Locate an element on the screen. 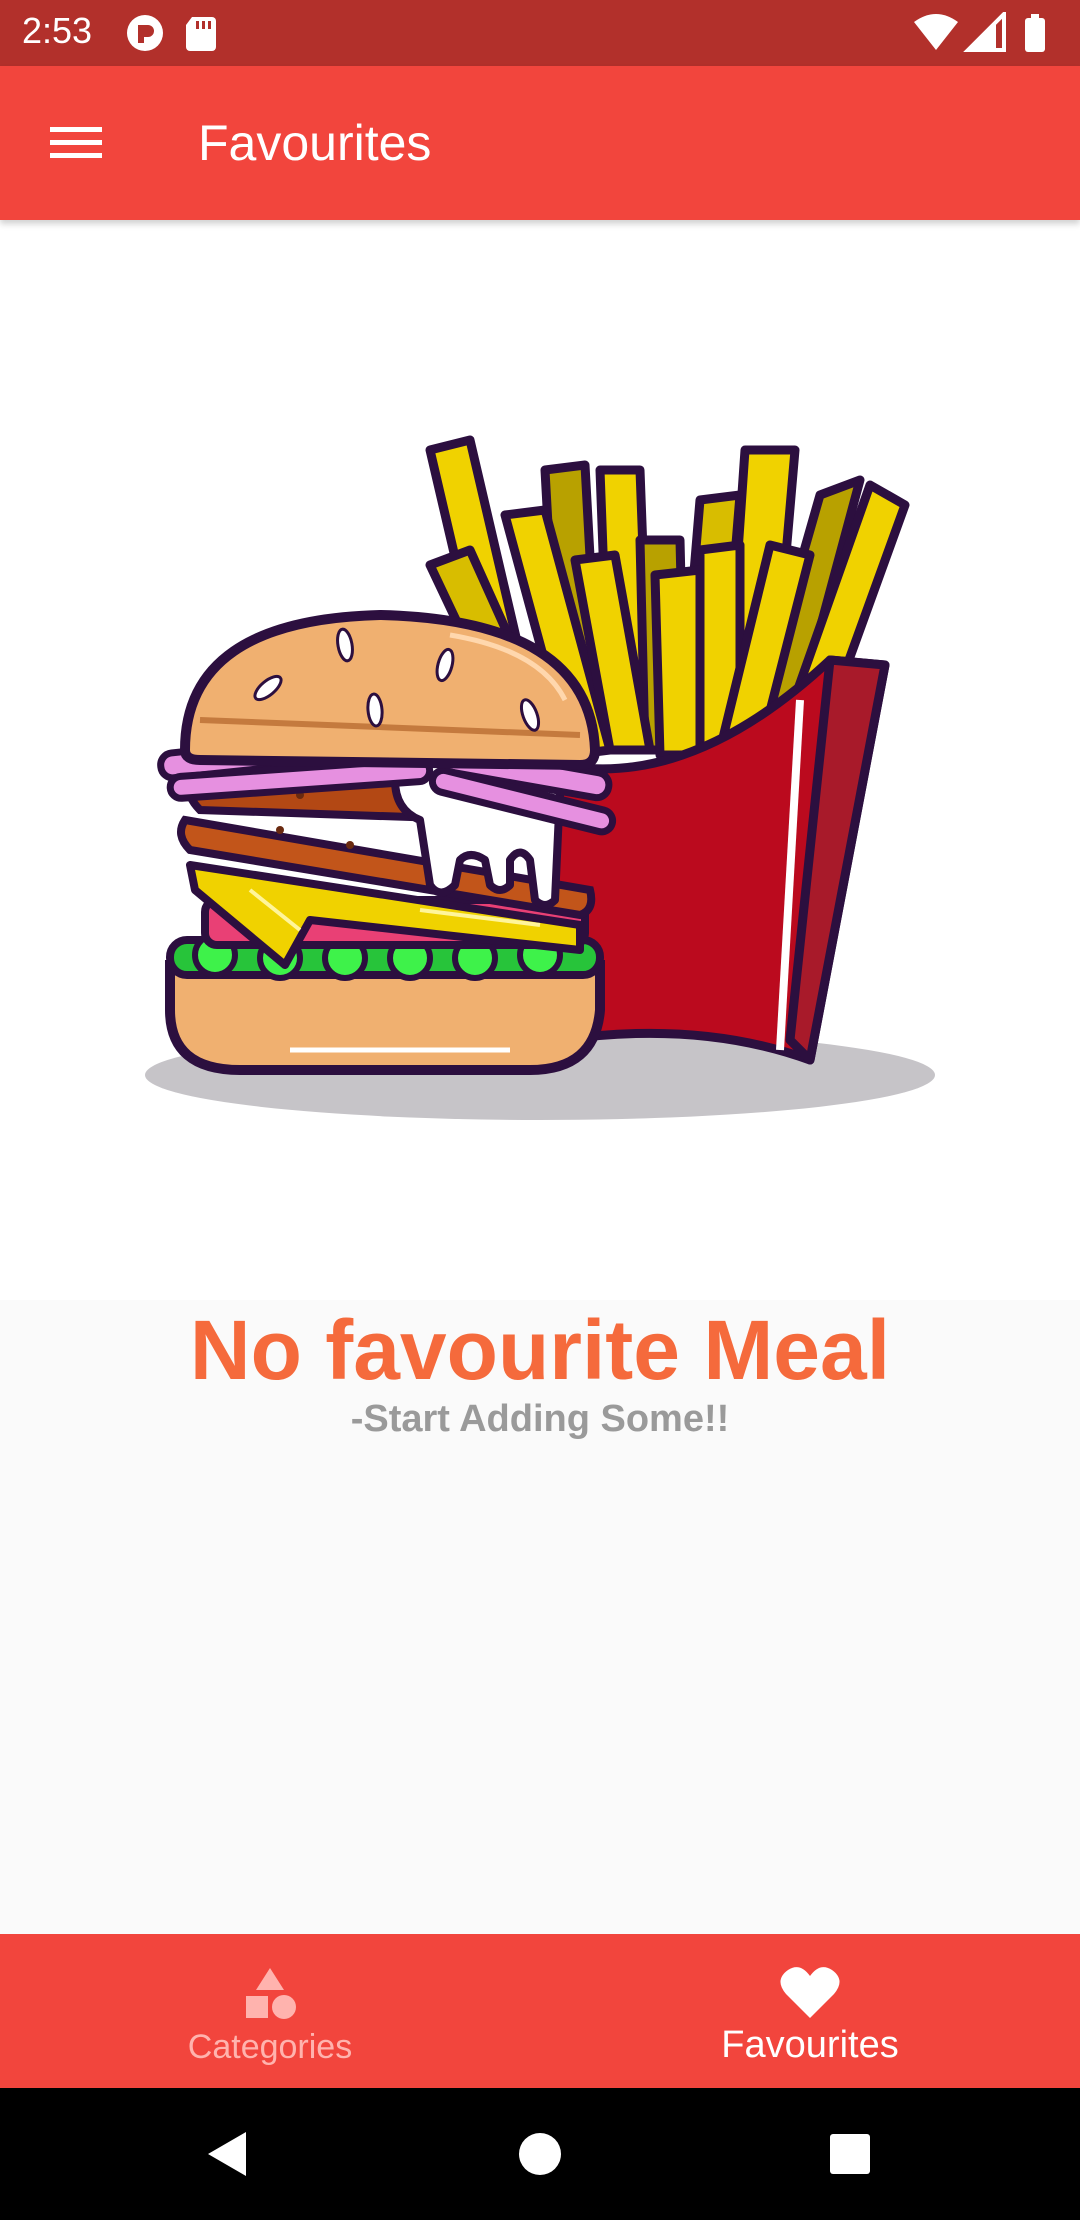  recents-icon is located at coordinates (850, 2154).